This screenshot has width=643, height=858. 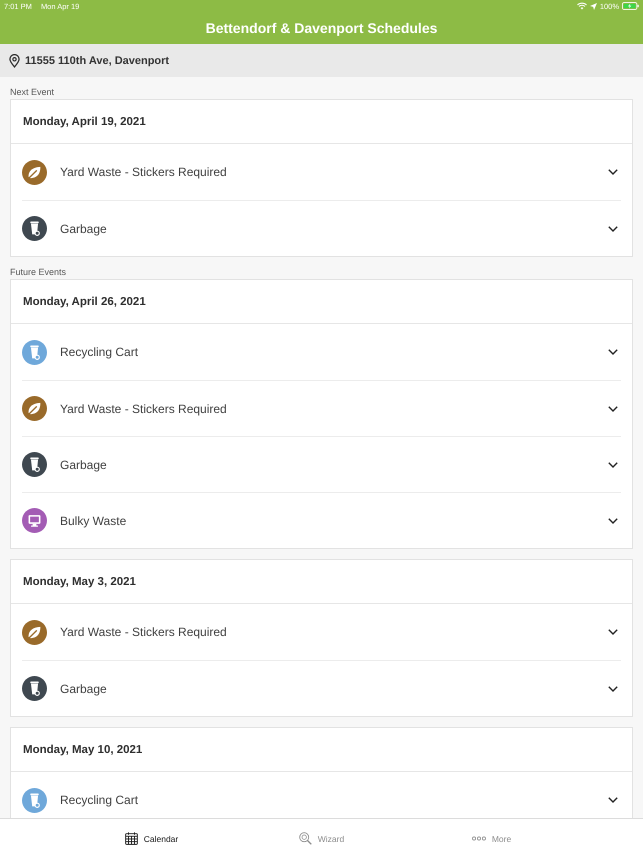 I want to click on section-label: Future Events, so click(x=38, y=272).